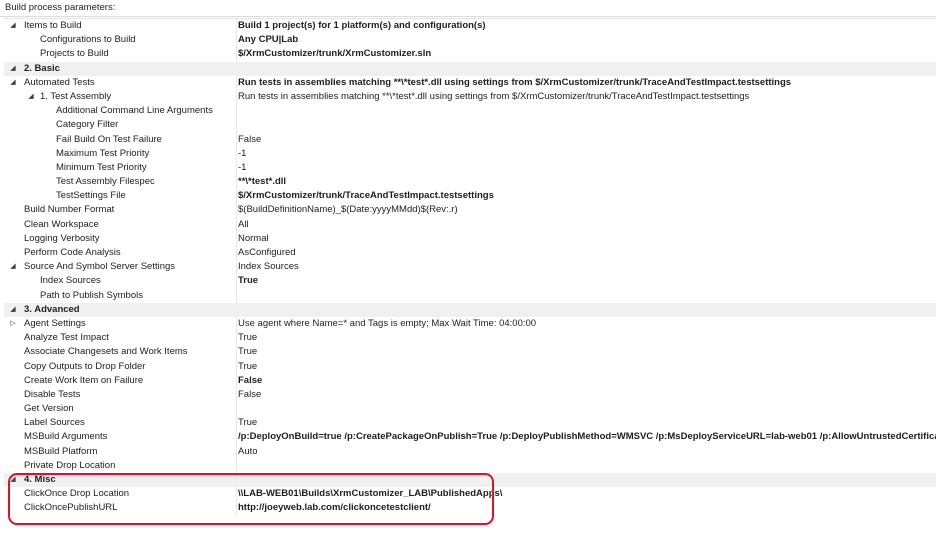  I want to click on property-name-cell: Disable Tests, so click(119, 395).